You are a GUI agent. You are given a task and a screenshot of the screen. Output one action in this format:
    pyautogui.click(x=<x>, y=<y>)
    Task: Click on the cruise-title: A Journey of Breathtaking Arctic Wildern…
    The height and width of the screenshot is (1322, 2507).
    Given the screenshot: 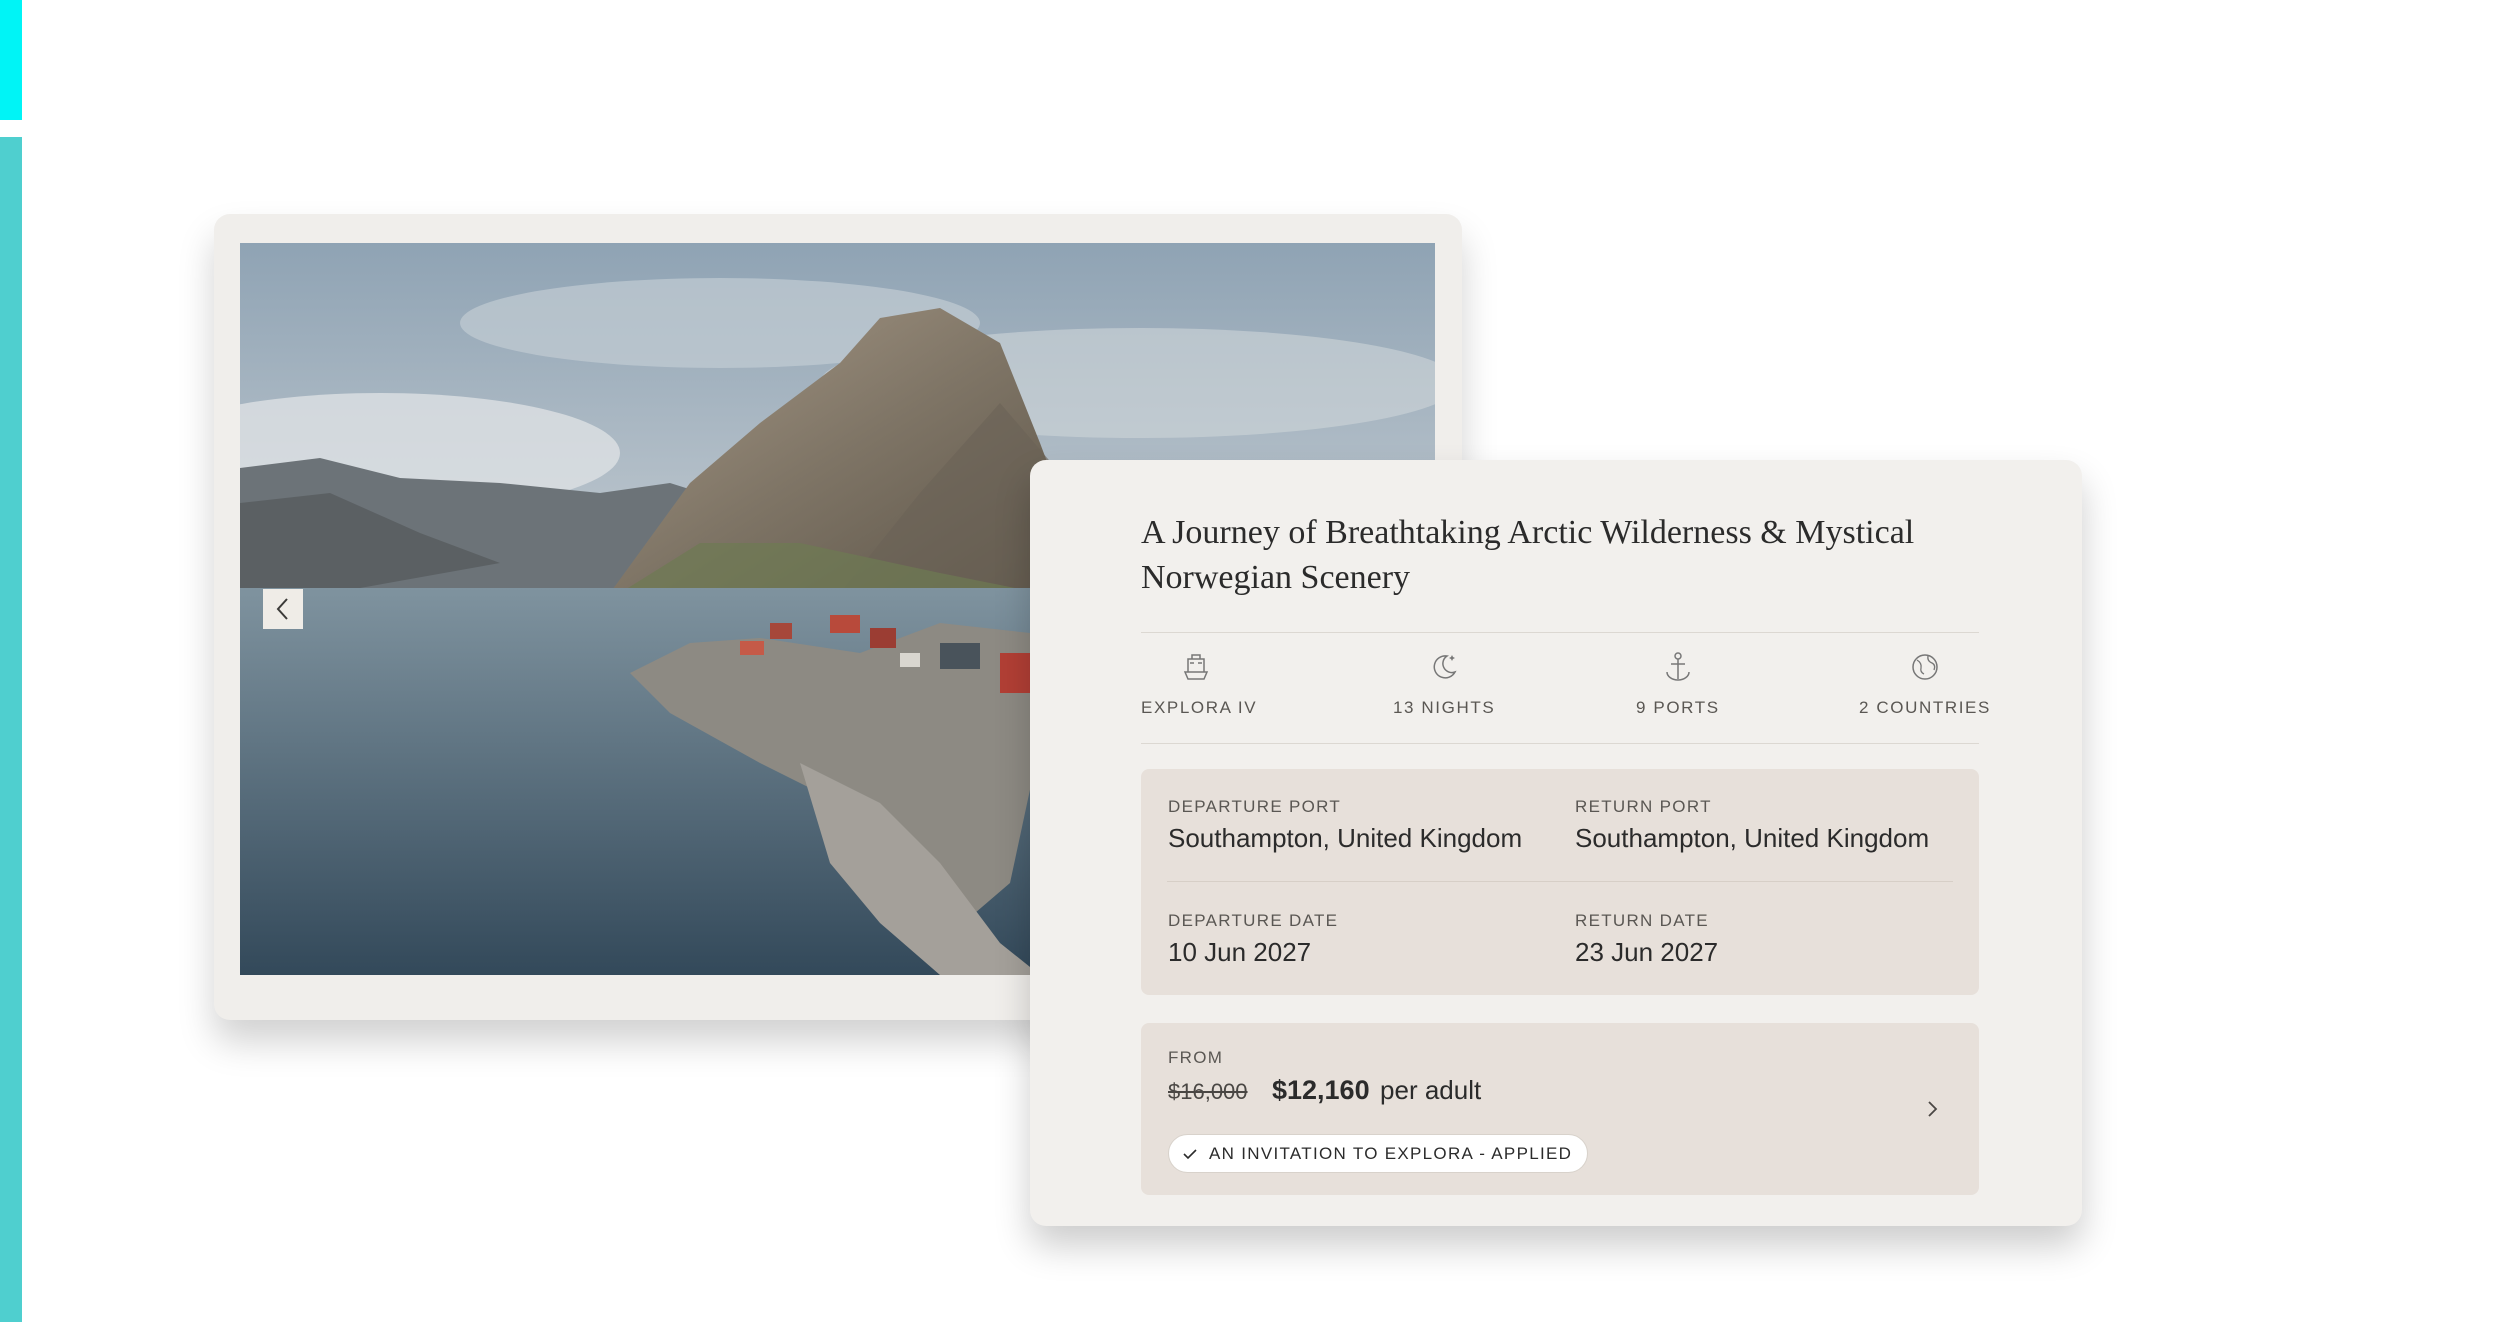 What is the action you would take?
    pyautogui.click(x=1528, y=555)
    